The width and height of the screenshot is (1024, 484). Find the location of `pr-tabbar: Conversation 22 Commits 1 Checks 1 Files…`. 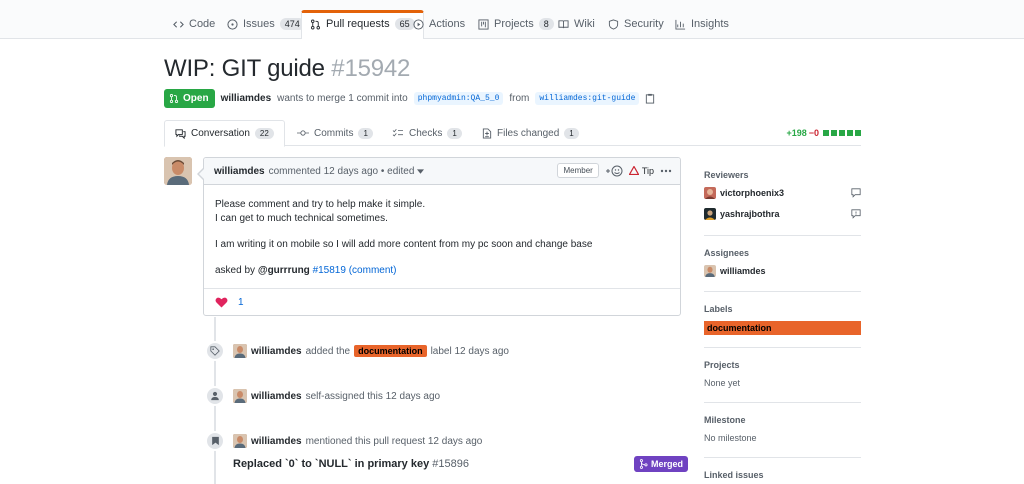

pr-tabbar: Conversation 22 Commits 1 Checks 1 Files… is located at coordinates (512, 133).